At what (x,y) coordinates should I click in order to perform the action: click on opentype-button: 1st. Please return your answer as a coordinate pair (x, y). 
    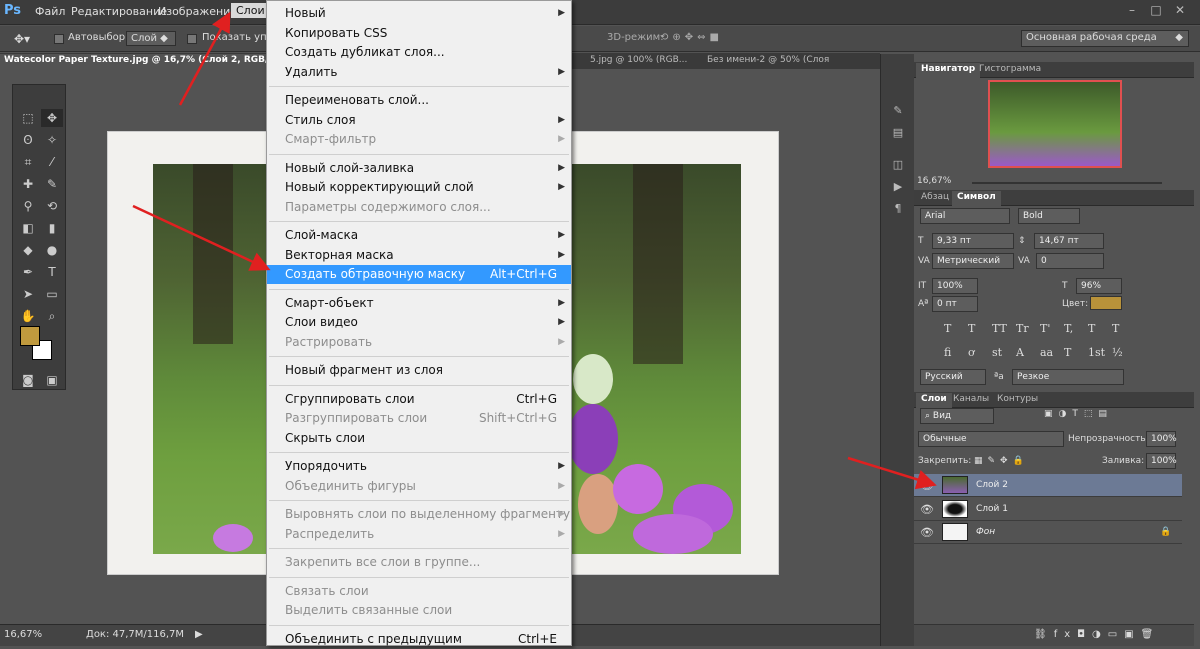
    Looking at the image, I should click on (1096, 352).